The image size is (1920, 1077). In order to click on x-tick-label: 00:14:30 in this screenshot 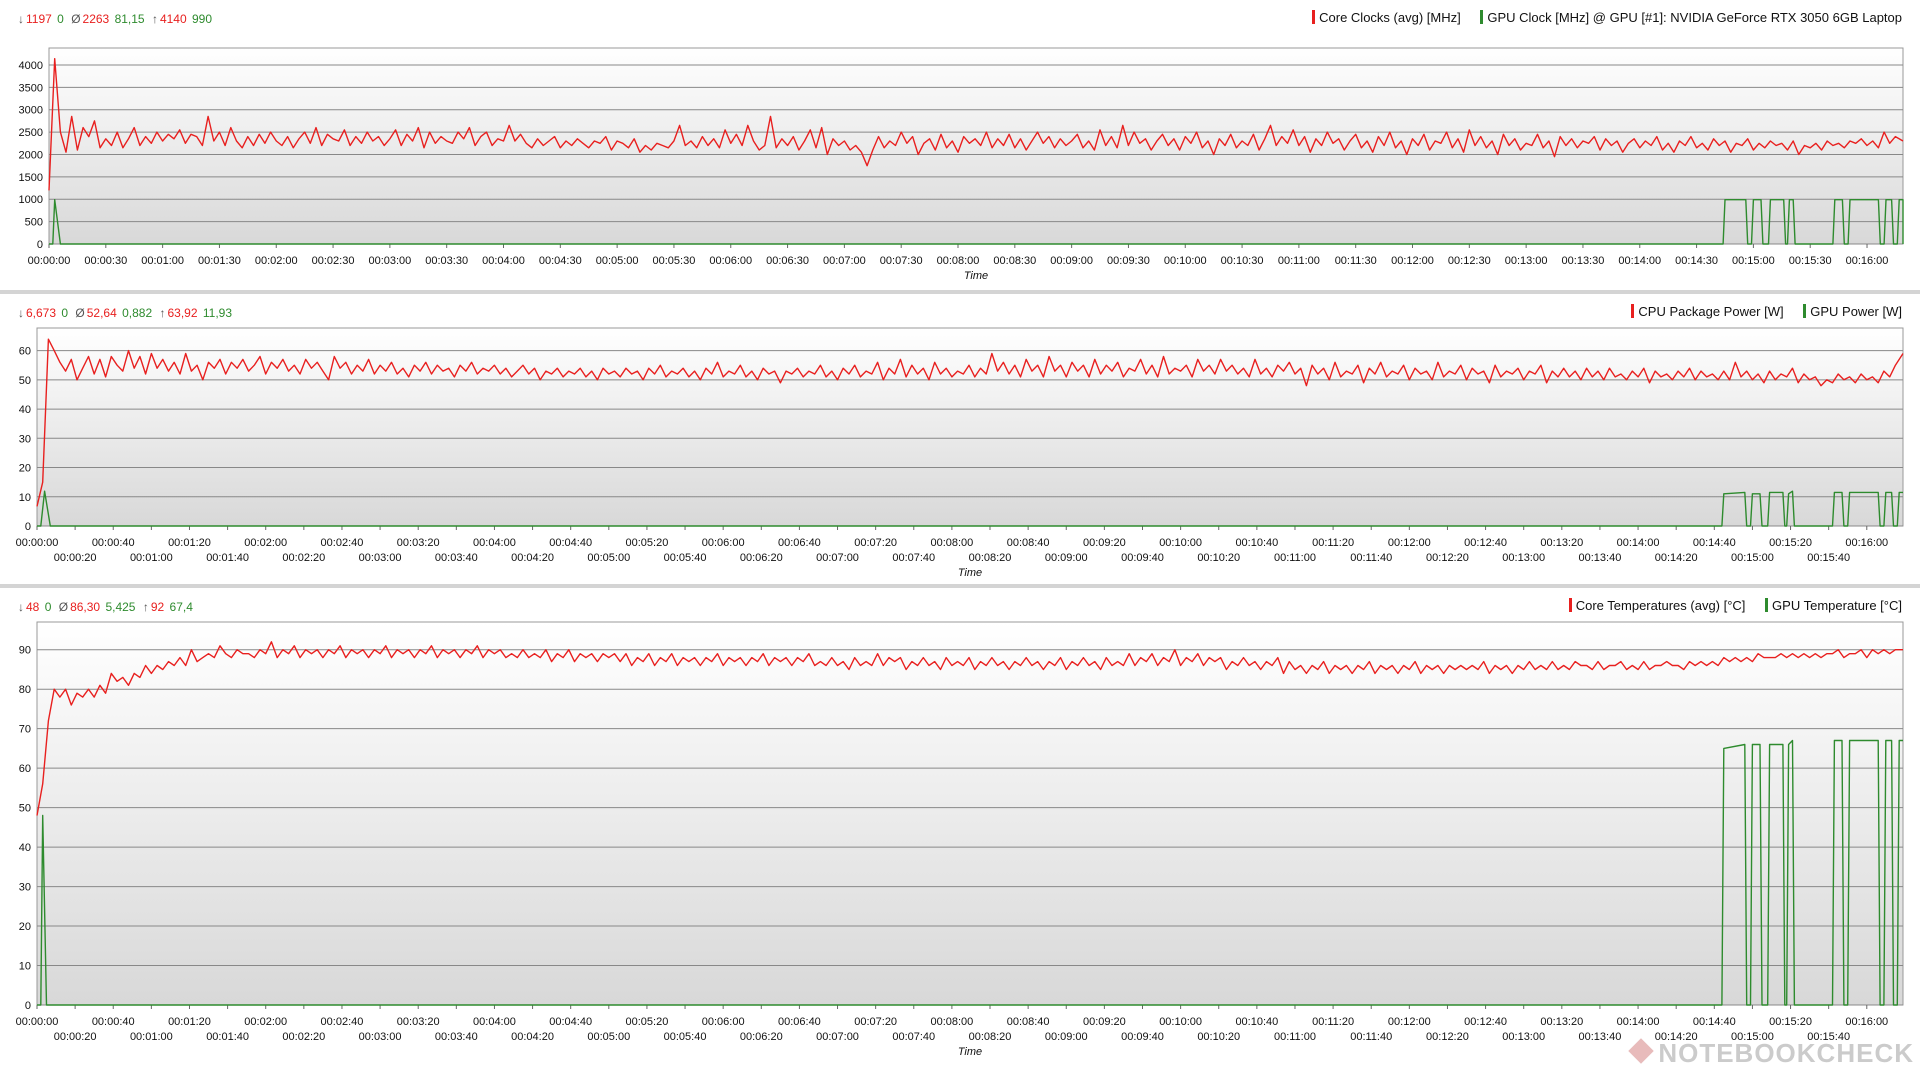, I will do `click(1696, 261)`.